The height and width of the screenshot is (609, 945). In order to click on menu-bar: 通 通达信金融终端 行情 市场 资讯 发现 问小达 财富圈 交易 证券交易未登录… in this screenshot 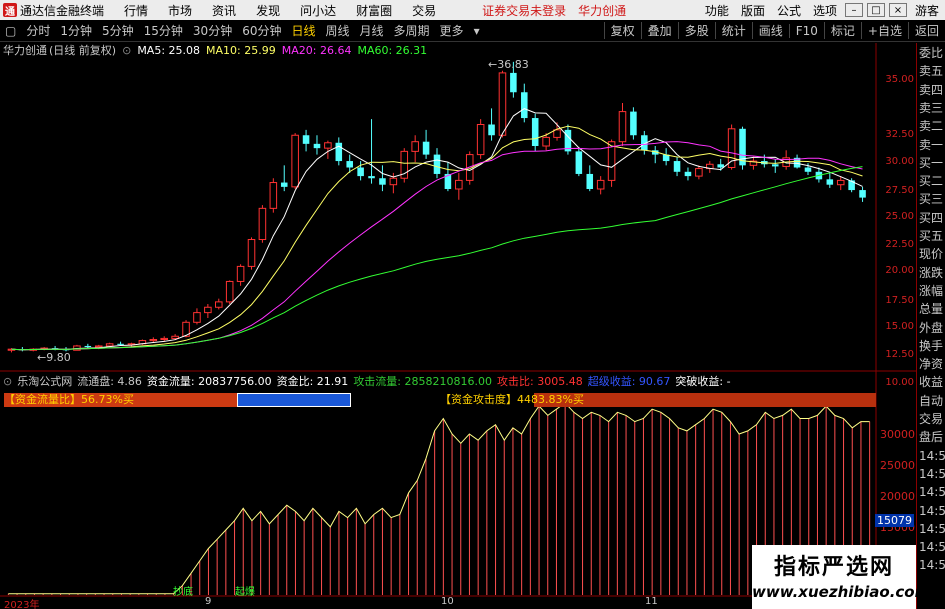, I will do `click(472, 10)`.